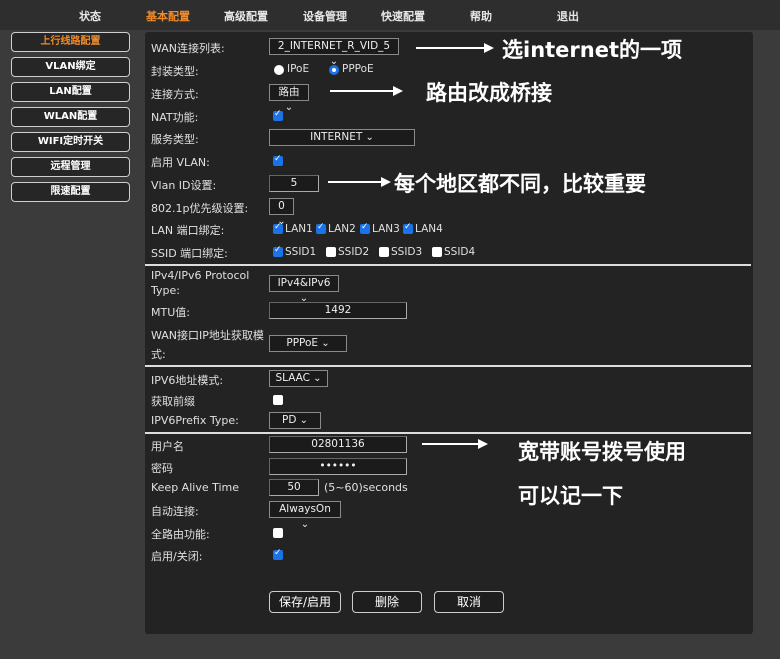  I want to click on nat-label: NAT功能:, so click(175, 117).